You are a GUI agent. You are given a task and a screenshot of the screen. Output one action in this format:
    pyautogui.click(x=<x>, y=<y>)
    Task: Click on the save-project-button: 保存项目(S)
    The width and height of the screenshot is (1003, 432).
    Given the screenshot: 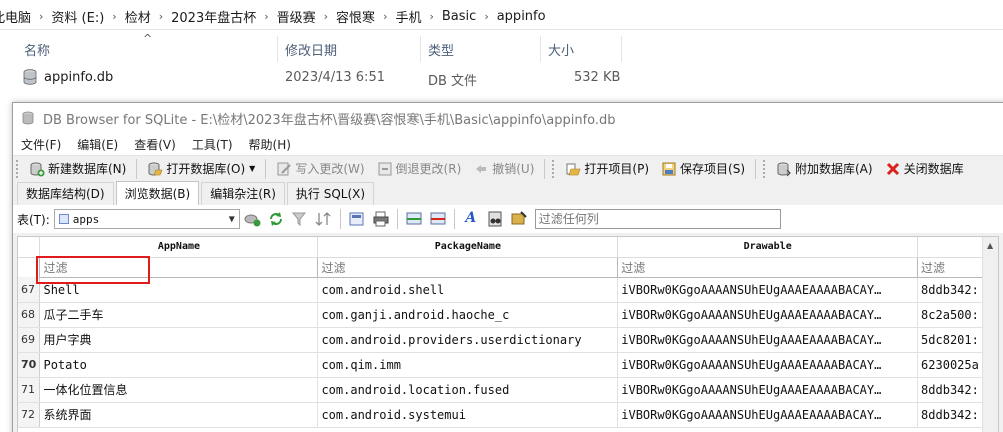 What is the action you would take?
    pyautogui.click(x=703, y=169)
    